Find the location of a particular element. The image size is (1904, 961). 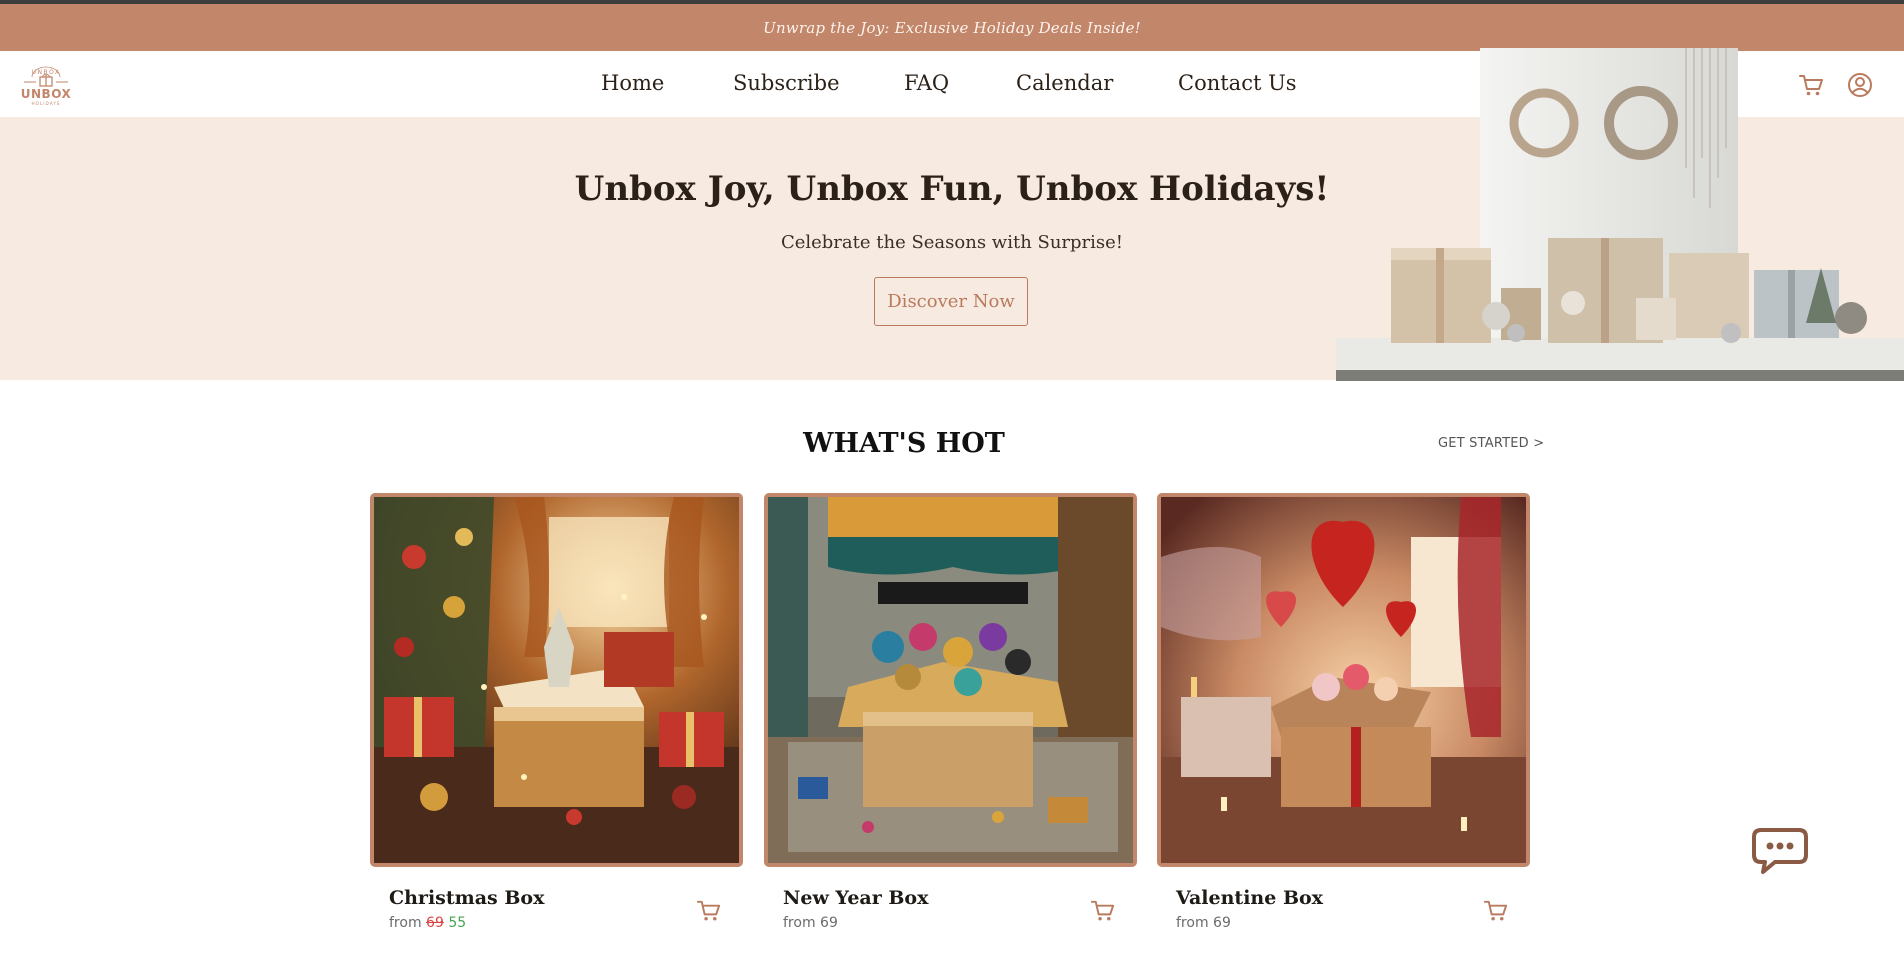

logo-mark: UNBOX UNBOX HOLIDAYS is located at coordinates (46, 86).